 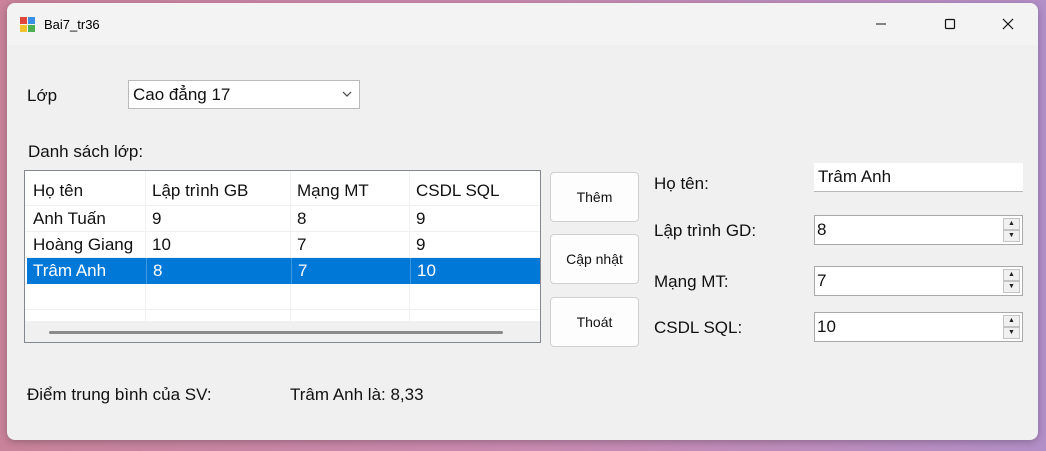 I want to click on cell-sql: 10, so click(x=475, y=271).